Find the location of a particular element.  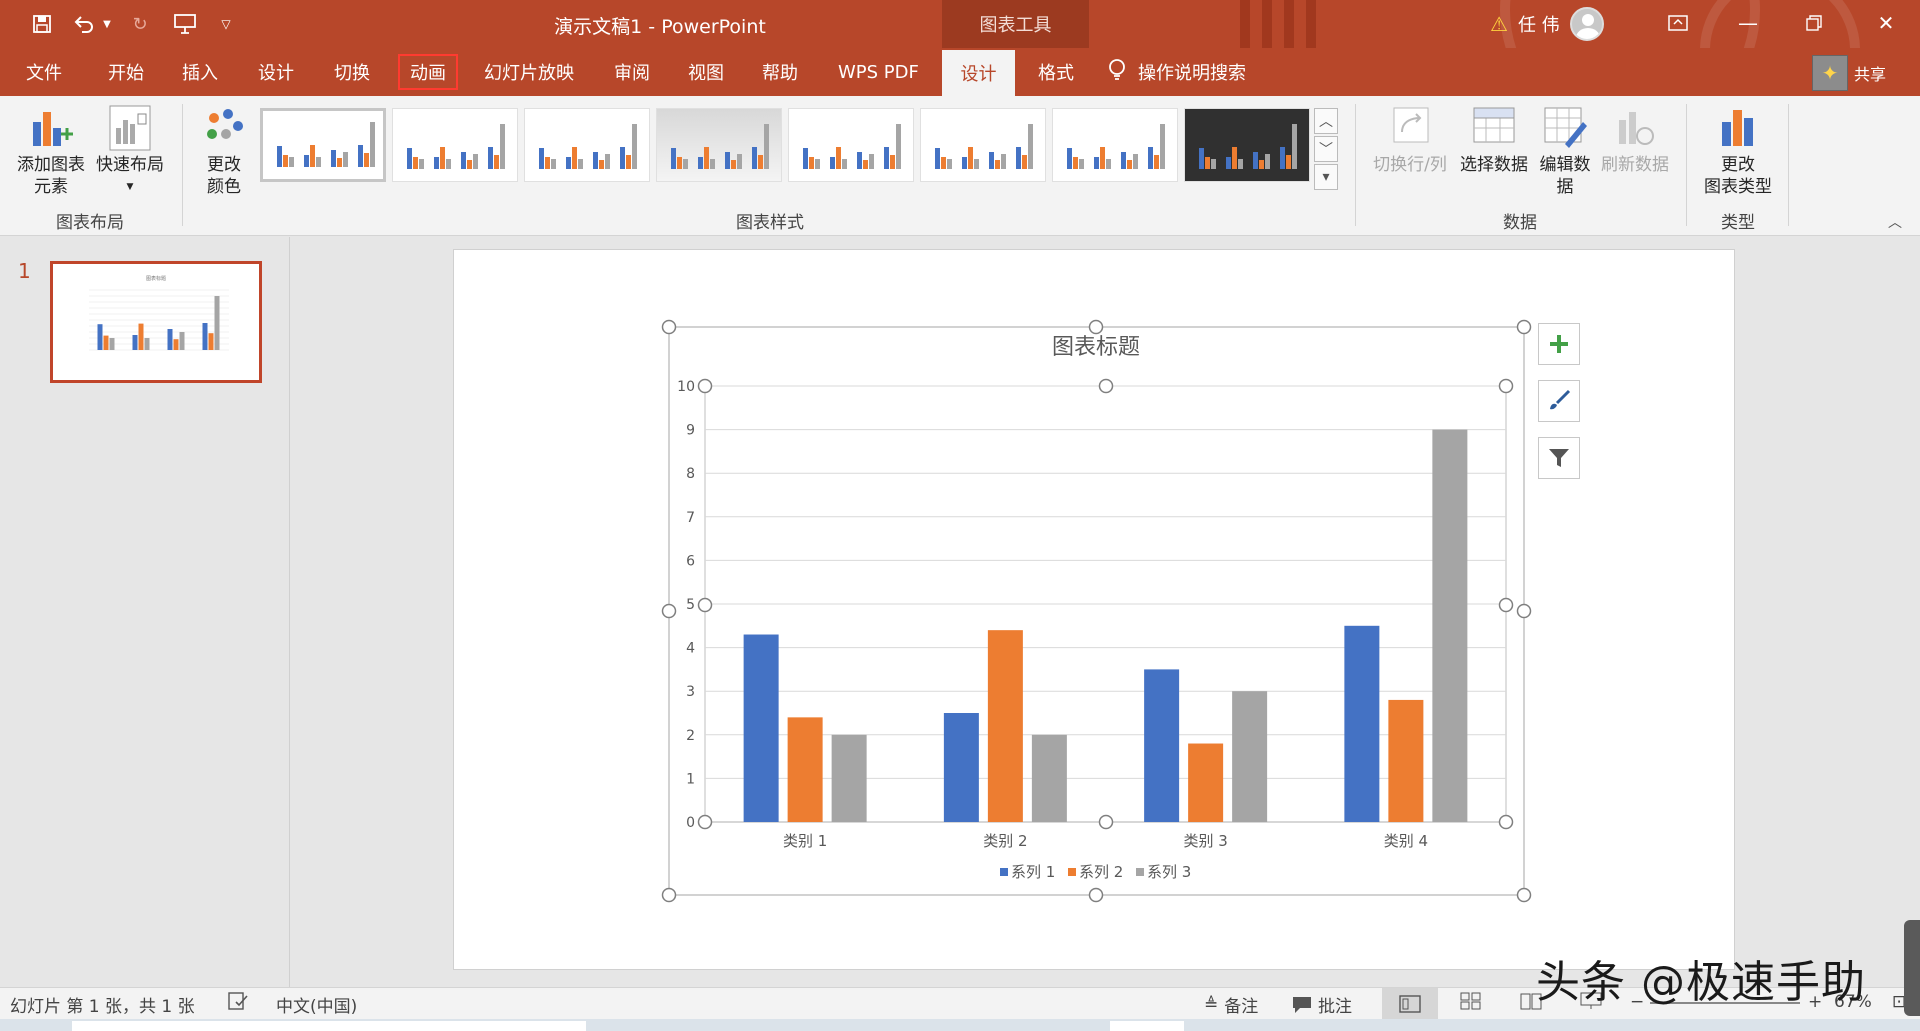

refresh-data-button: 刷新数据 is located at coordinates (1635, 140).